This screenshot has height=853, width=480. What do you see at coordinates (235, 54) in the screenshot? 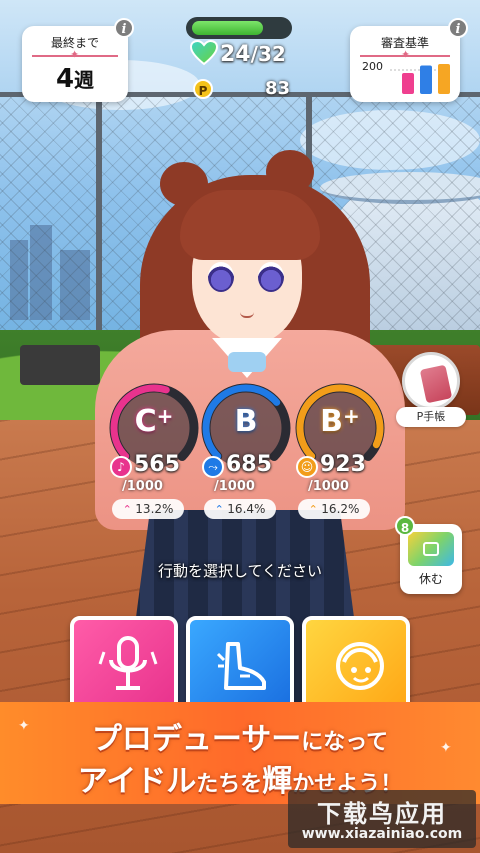
I see `stamina-current: 24` at bounding box center [235, 54].